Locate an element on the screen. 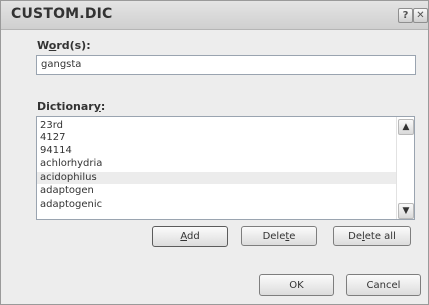 The image size is (429, 305). list-item-selected: acidophilus is located at coordinates (217, 178).